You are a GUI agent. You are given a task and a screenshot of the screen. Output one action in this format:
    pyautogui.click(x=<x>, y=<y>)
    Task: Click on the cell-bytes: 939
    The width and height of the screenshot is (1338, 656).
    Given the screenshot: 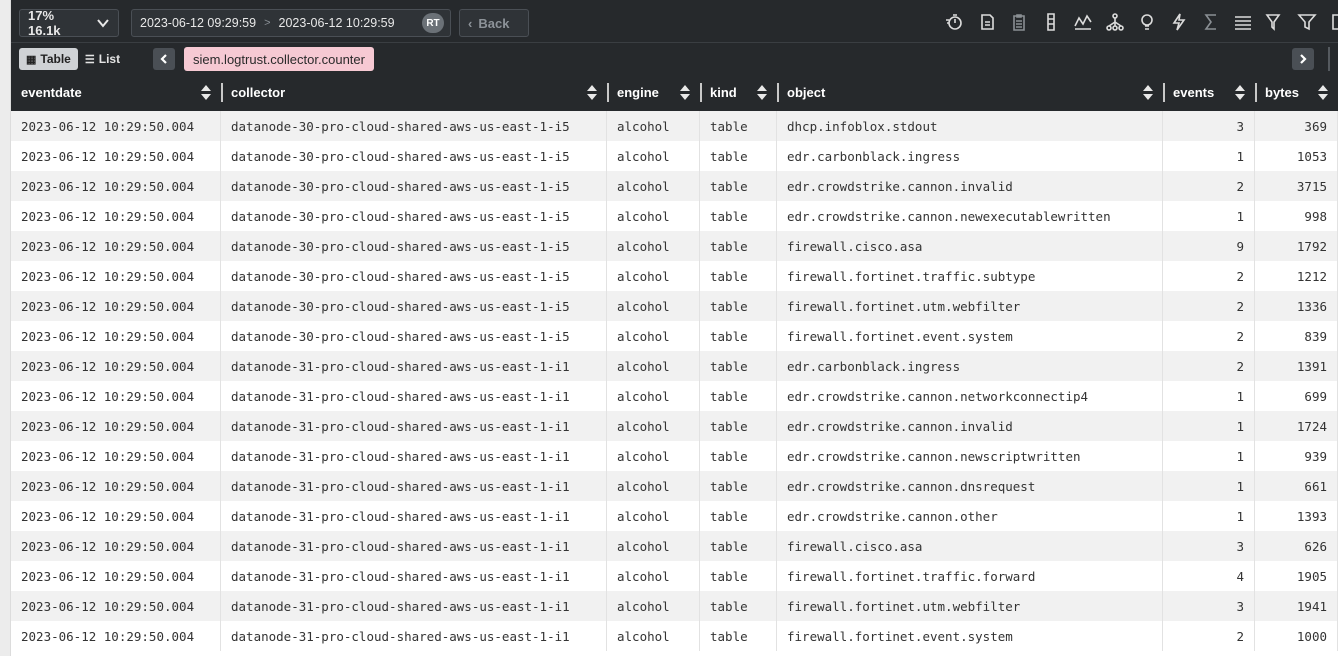 What is the action you would take?
    pyautogui.click(x=1296, y=456)
    